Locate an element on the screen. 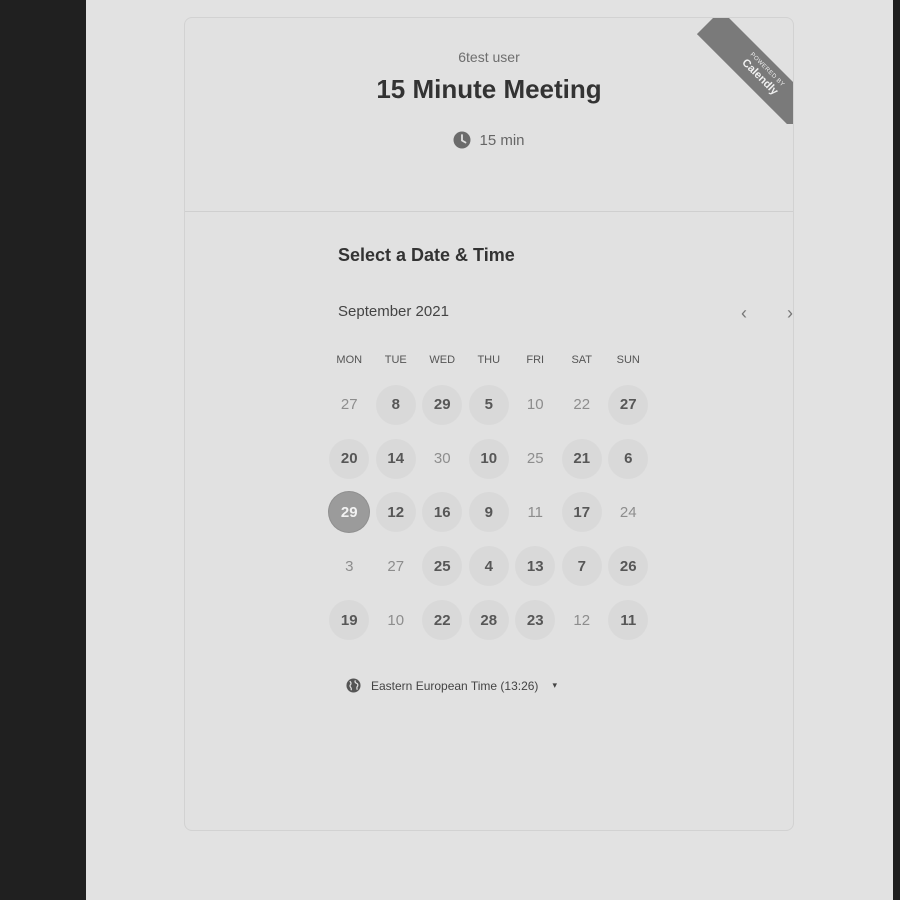  calendar-week-row: 19 10 22 28 23 12 11 is located at coordinates (489, 620).